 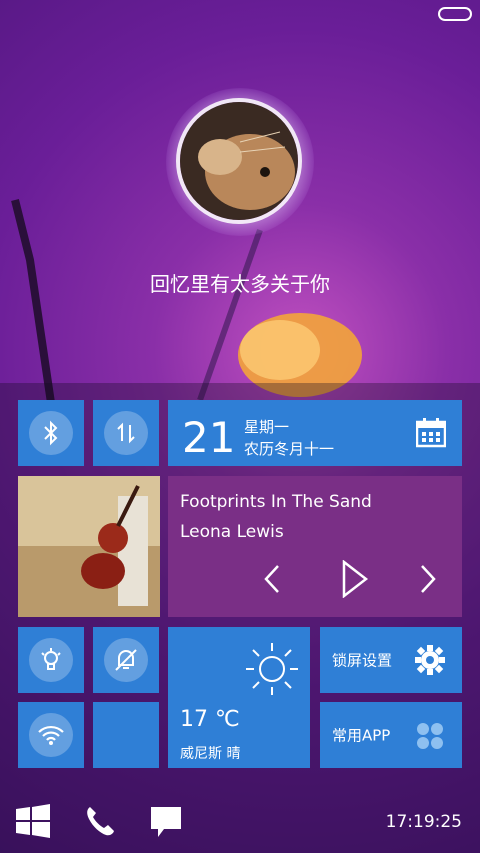 I want to click on flashlight-icon, so click(x=51, y=660).